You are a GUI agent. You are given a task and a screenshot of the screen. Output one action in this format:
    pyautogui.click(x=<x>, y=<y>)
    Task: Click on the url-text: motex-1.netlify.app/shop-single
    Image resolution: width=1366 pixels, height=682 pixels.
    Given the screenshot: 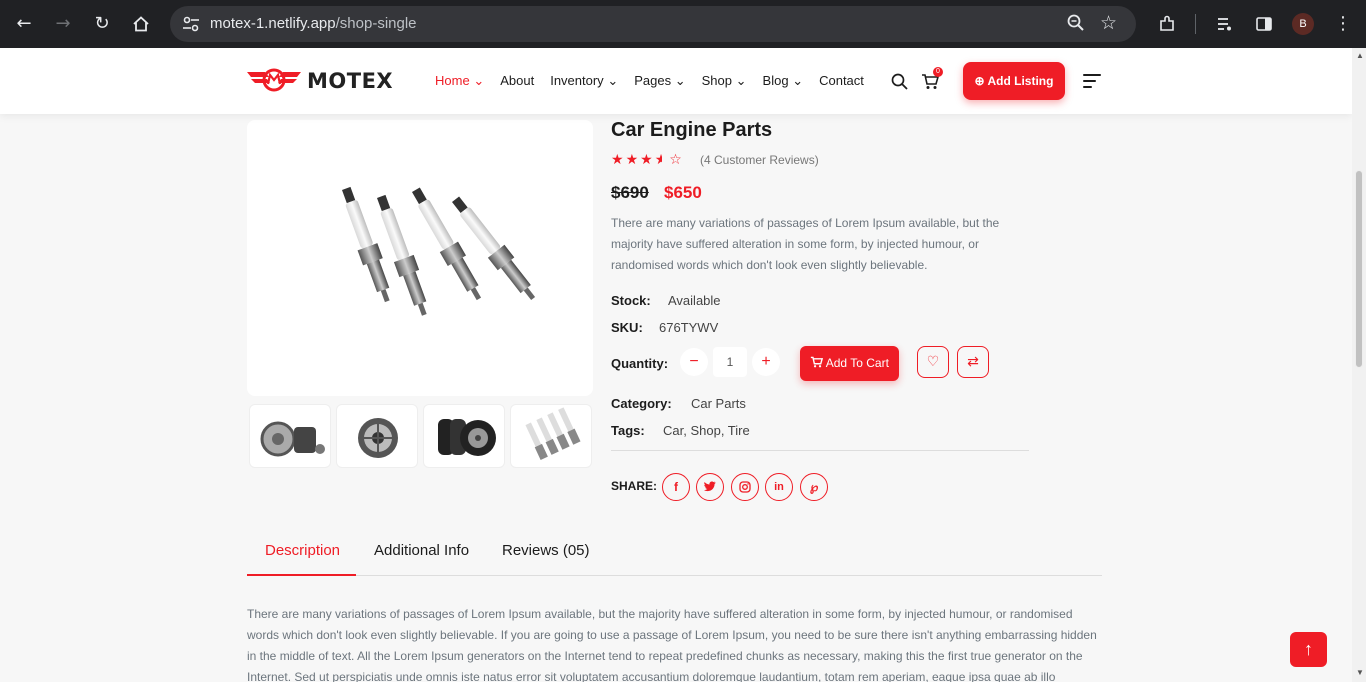 What is the action you would take?
    pyautogui.click(x=313, y=24)
    